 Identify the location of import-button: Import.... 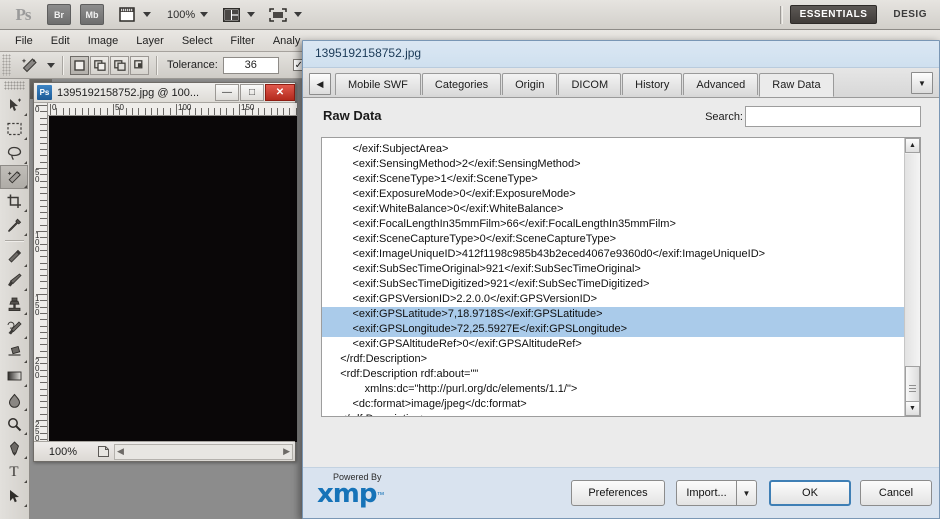
(706, 493).